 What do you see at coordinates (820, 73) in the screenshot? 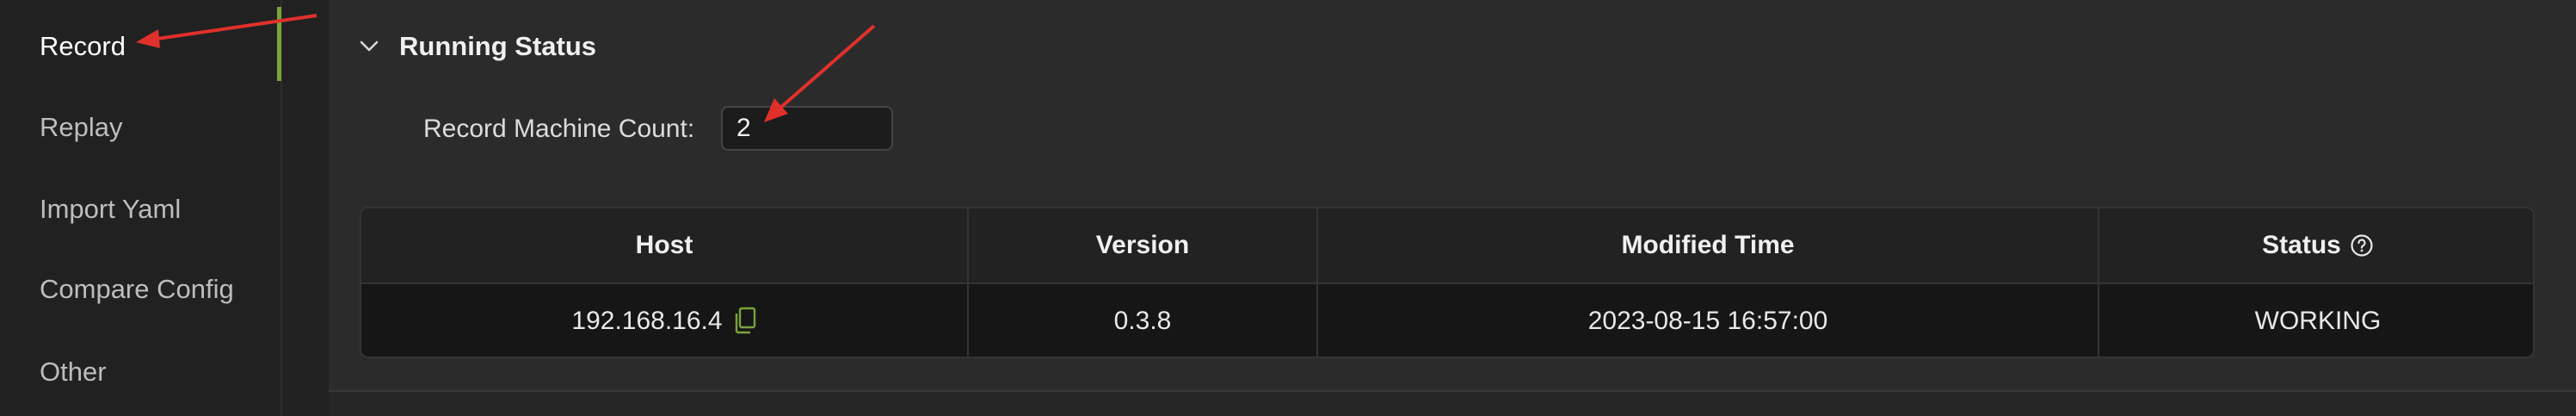
I see `annotation-arrow-count` at bounding box center [820, 73].